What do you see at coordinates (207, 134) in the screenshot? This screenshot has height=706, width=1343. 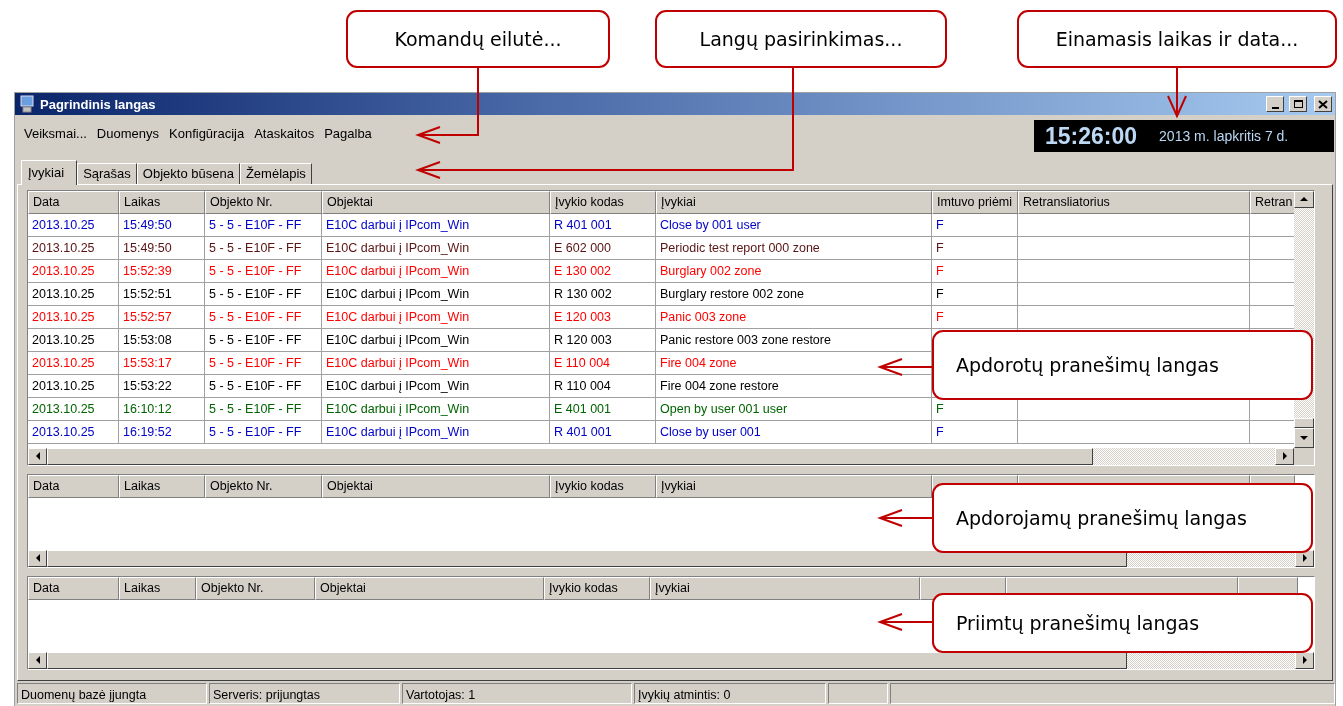 I see `menu-item: Konfigūracija` at bounding box center [207, 134].